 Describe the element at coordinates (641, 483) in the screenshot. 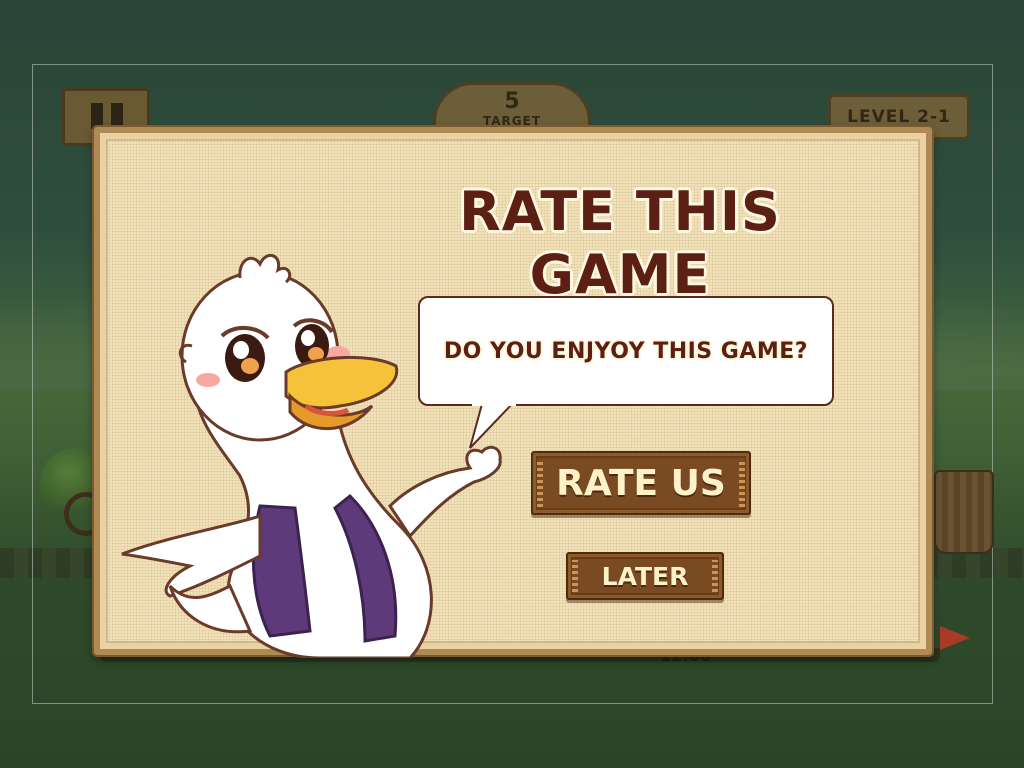

I see `rate-us-button: RATE US` at that location.